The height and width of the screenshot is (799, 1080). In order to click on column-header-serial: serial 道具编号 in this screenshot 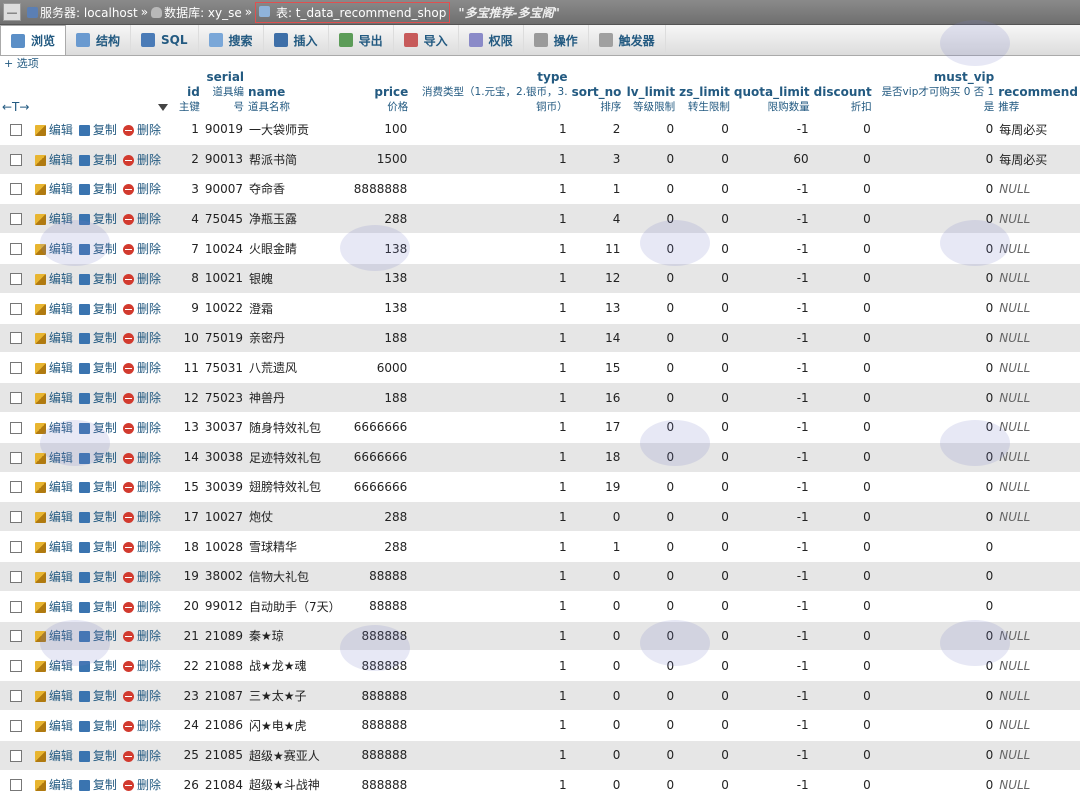, I will do `click(224, 92)`.